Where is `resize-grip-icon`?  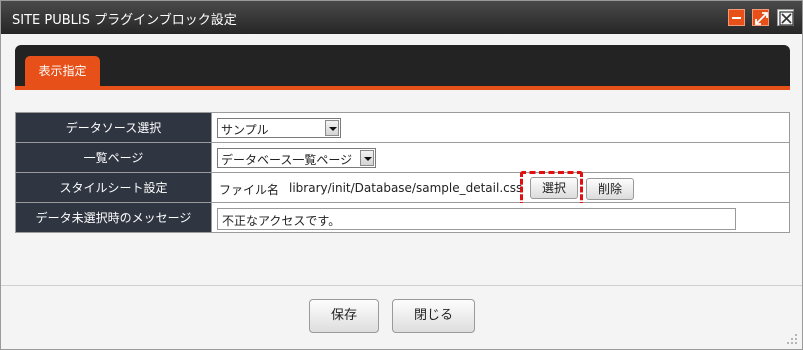 resize-grip-icon is located at coordinates (792, 339).